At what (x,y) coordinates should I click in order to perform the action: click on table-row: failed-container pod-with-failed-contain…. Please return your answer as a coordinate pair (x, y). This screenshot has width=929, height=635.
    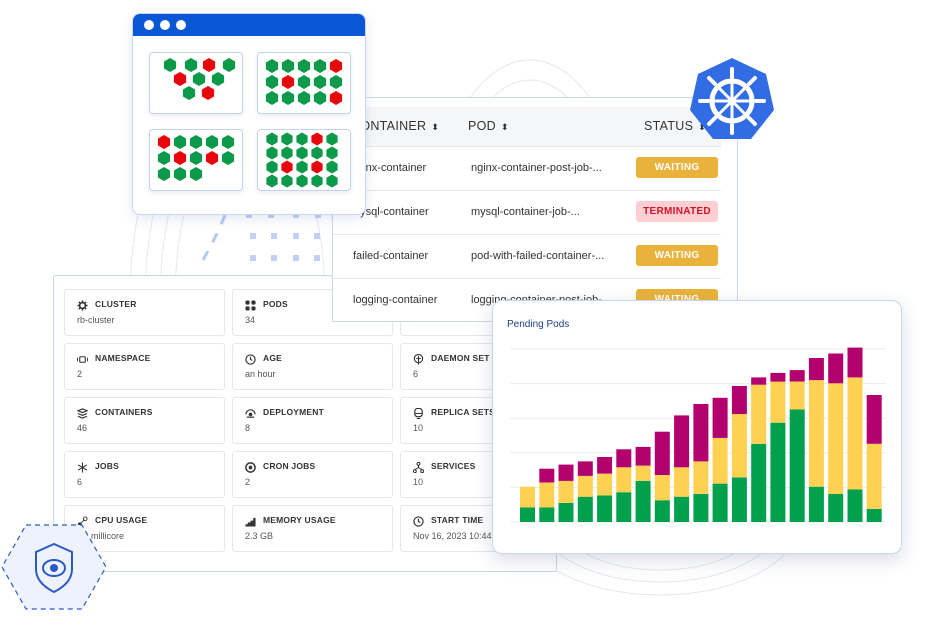
    Looking at the image, I should click on (527, 257).